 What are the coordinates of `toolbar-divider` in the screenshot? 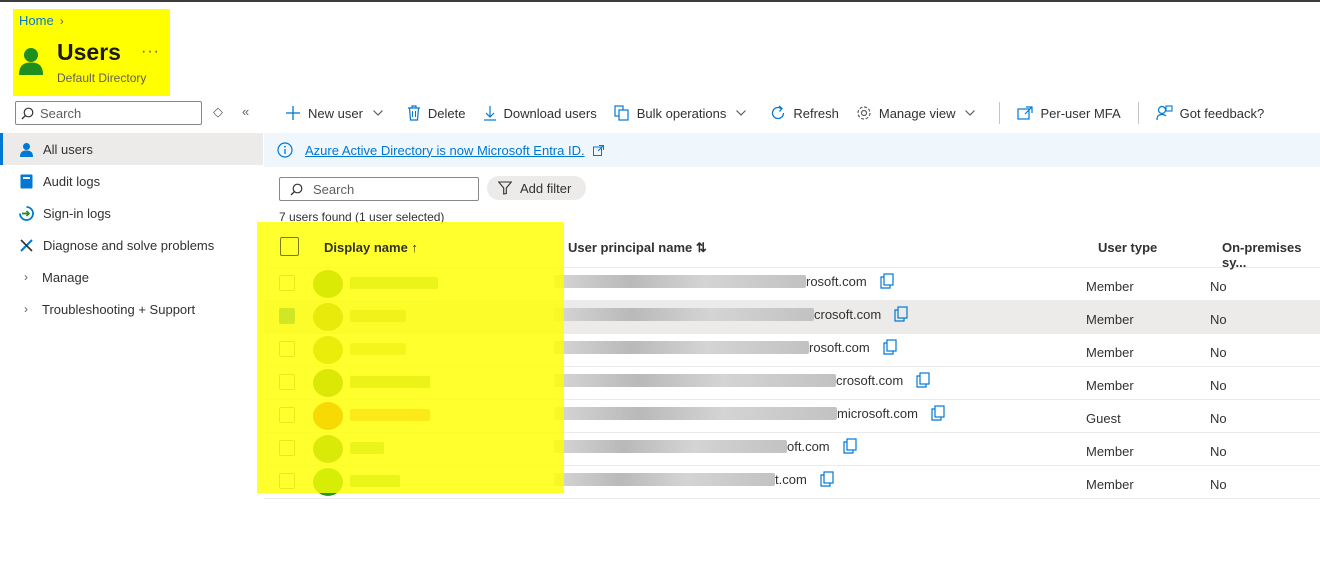 It's located at (1000, 113).